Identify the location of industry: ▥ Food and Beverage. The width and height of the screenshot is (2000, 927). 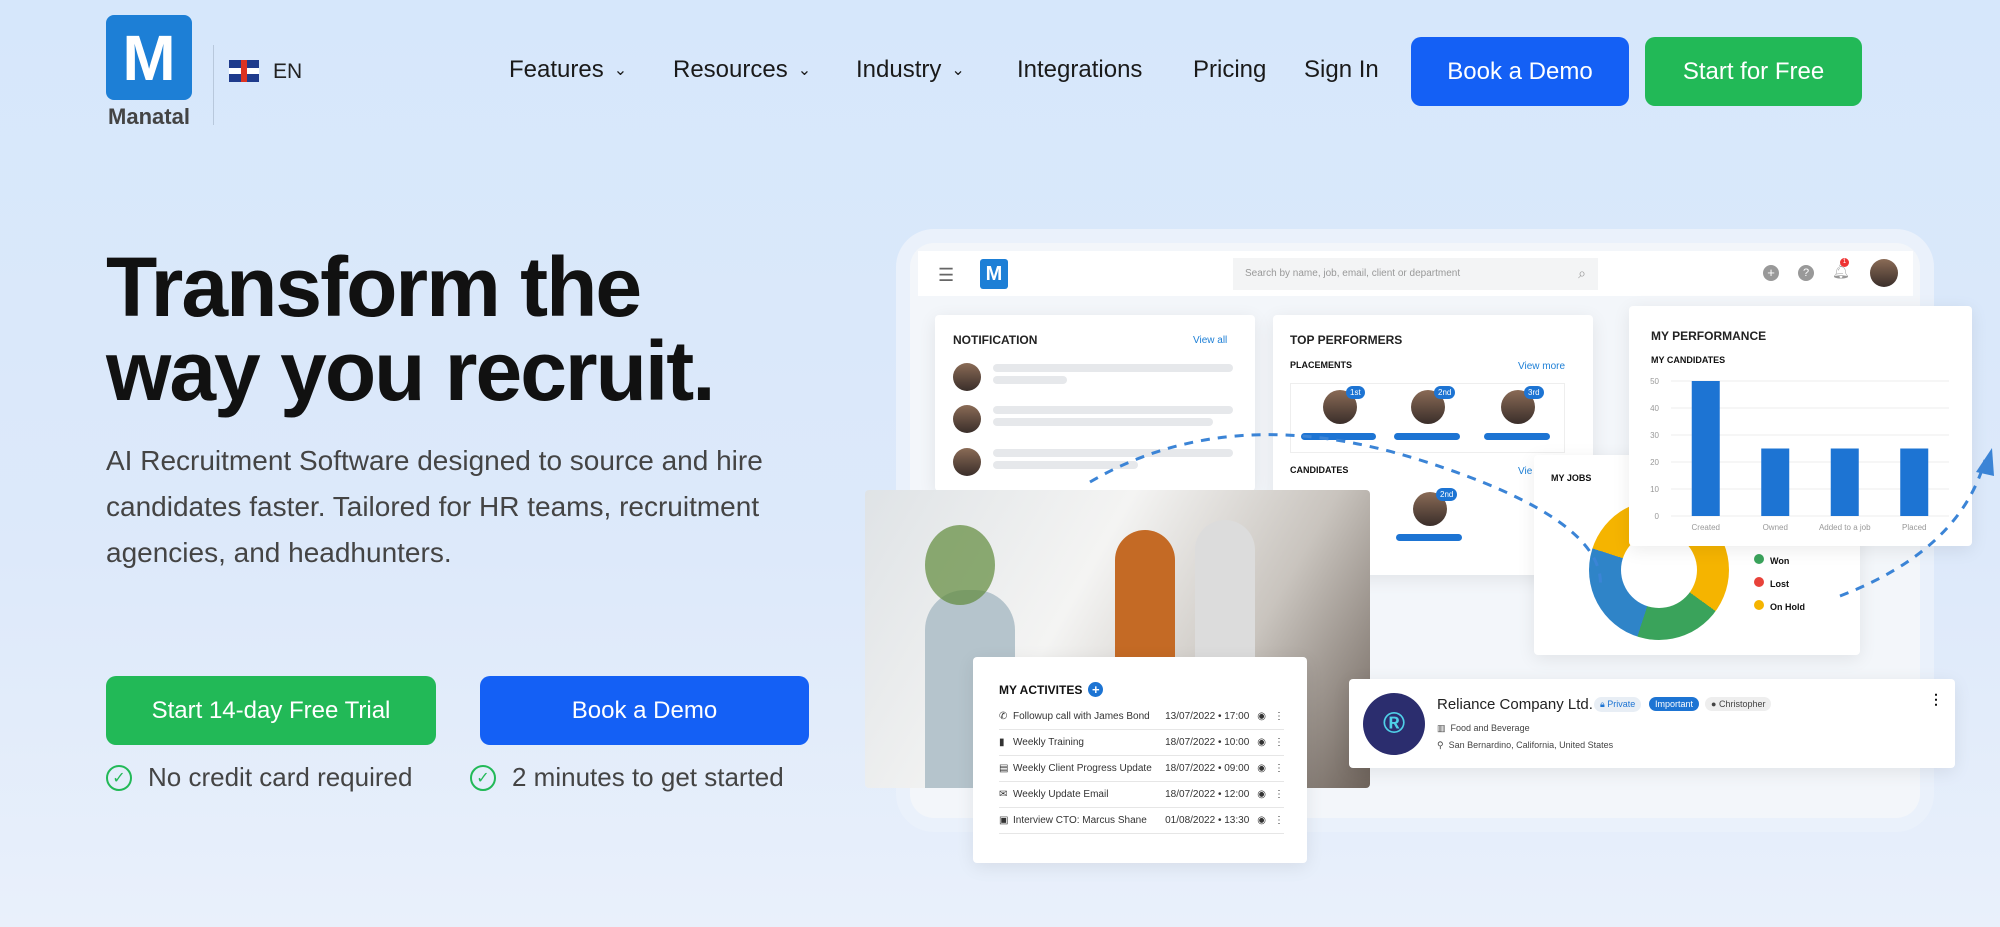
(1483, 728).